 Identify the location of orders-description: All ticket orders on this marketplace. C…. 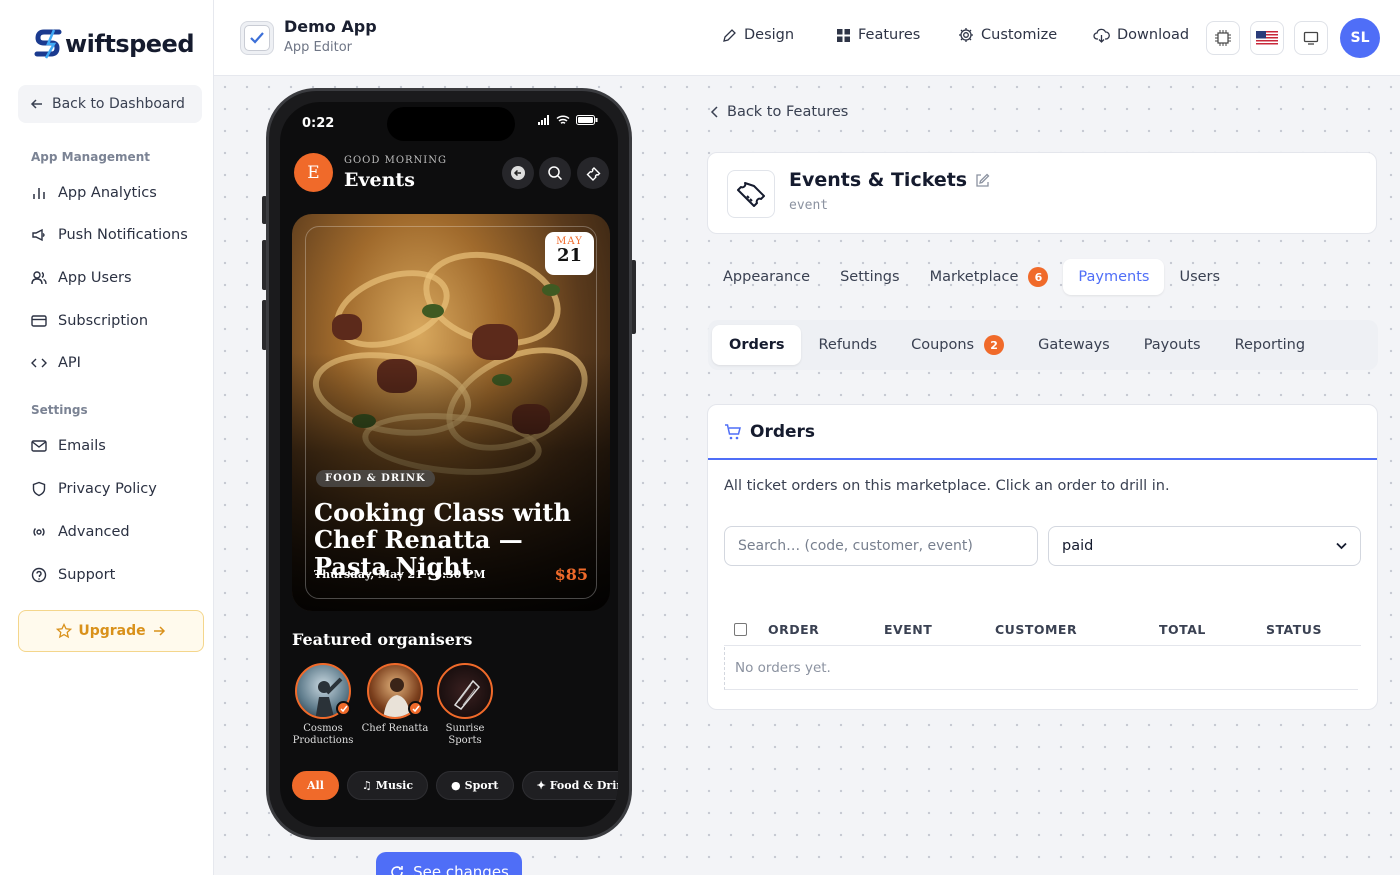
(947, 486).